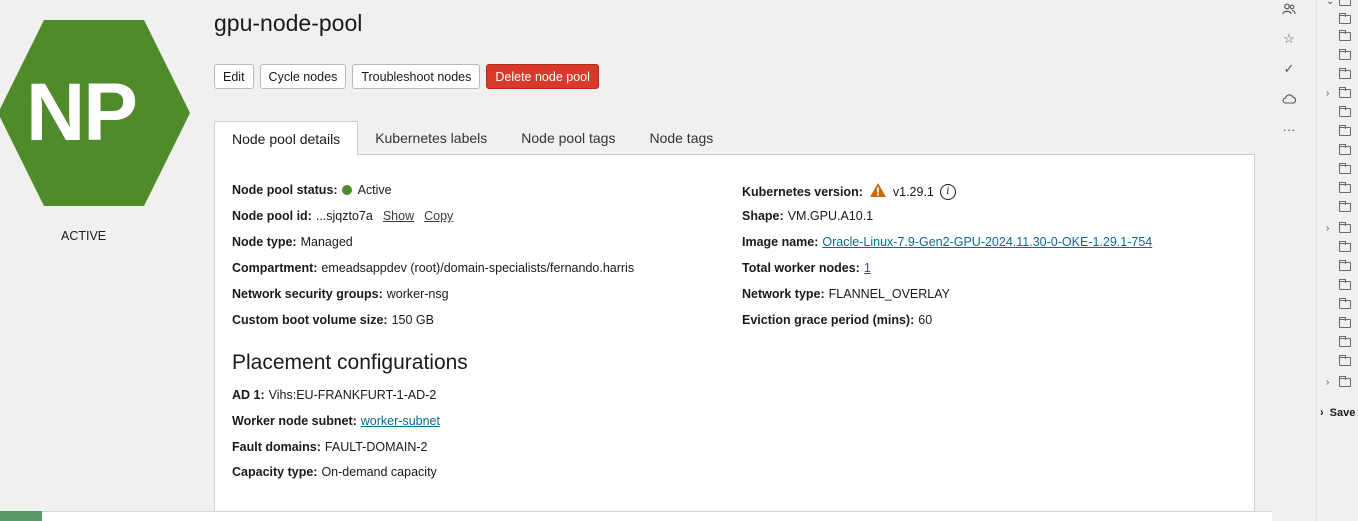  I want to click on fault-domains-row: Fault domains: FAULT-DOMAIN-2, so click(329, 447).